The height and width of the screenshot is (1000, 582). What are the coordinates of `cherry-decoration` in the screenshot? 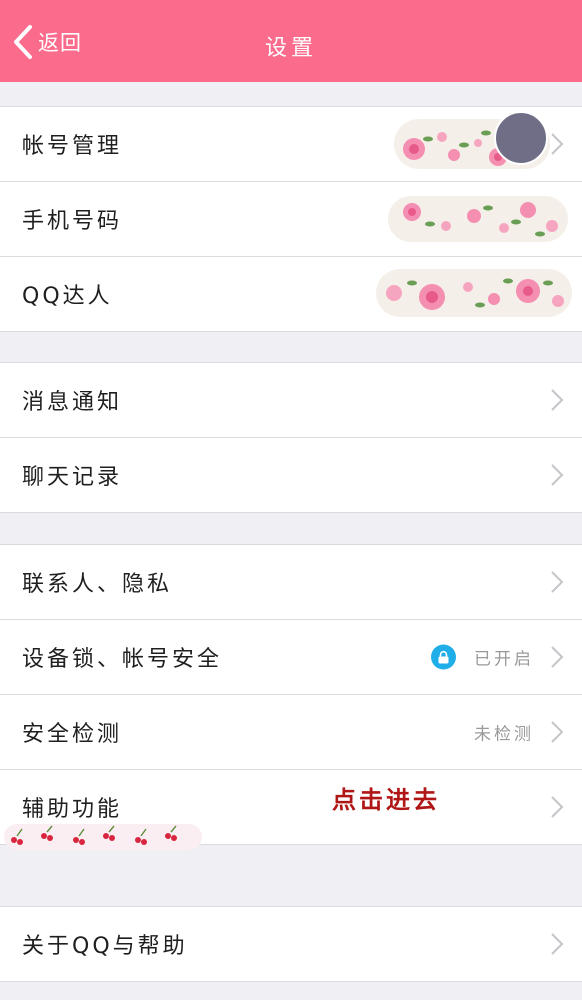 It's located at (103, 837).